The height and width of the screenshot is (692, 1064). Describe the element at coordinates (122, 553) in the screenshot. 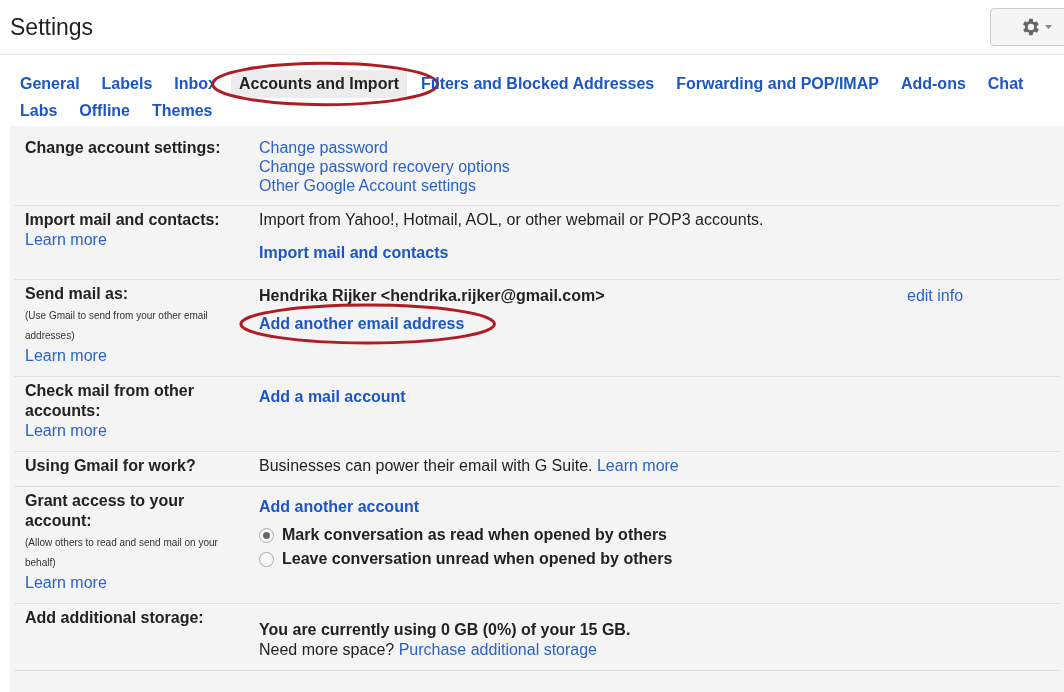

I see `section-note: (Allow others to read and send mail on your behalf)` at that location.